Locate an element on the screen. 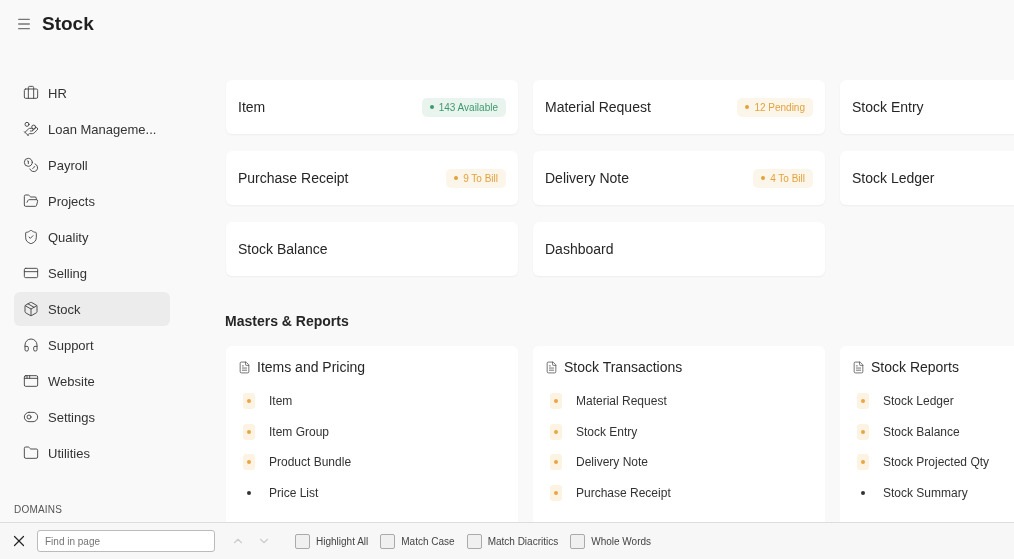 The image size is (1014, 559). card-title: Items and Pricing is located at coordinates (311, 367).